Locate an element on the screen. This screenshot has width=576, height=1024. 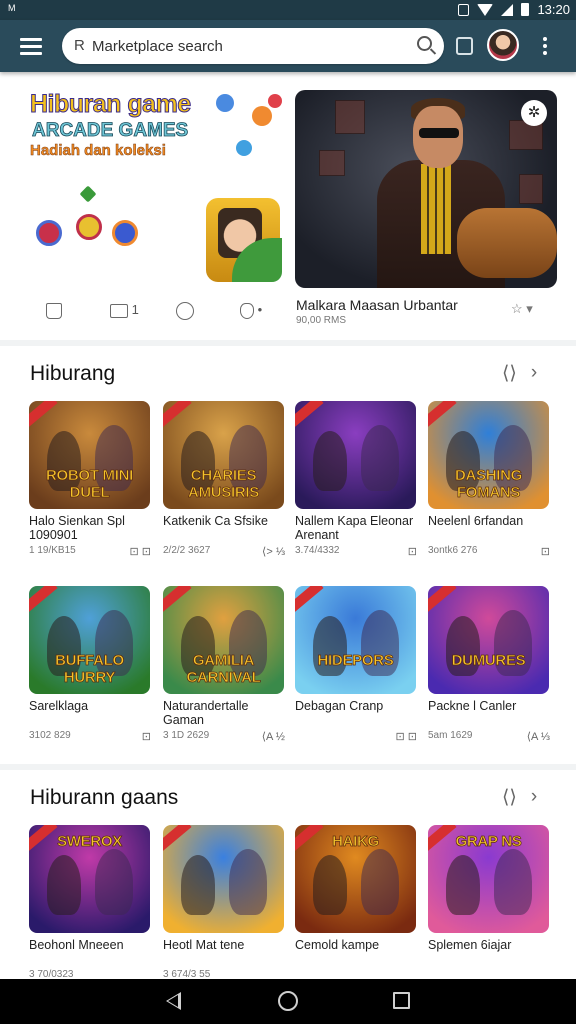
game-card: HIDEPORS Debagan Cranp ⊡ ⊡ is located at coordinates (356, 664).